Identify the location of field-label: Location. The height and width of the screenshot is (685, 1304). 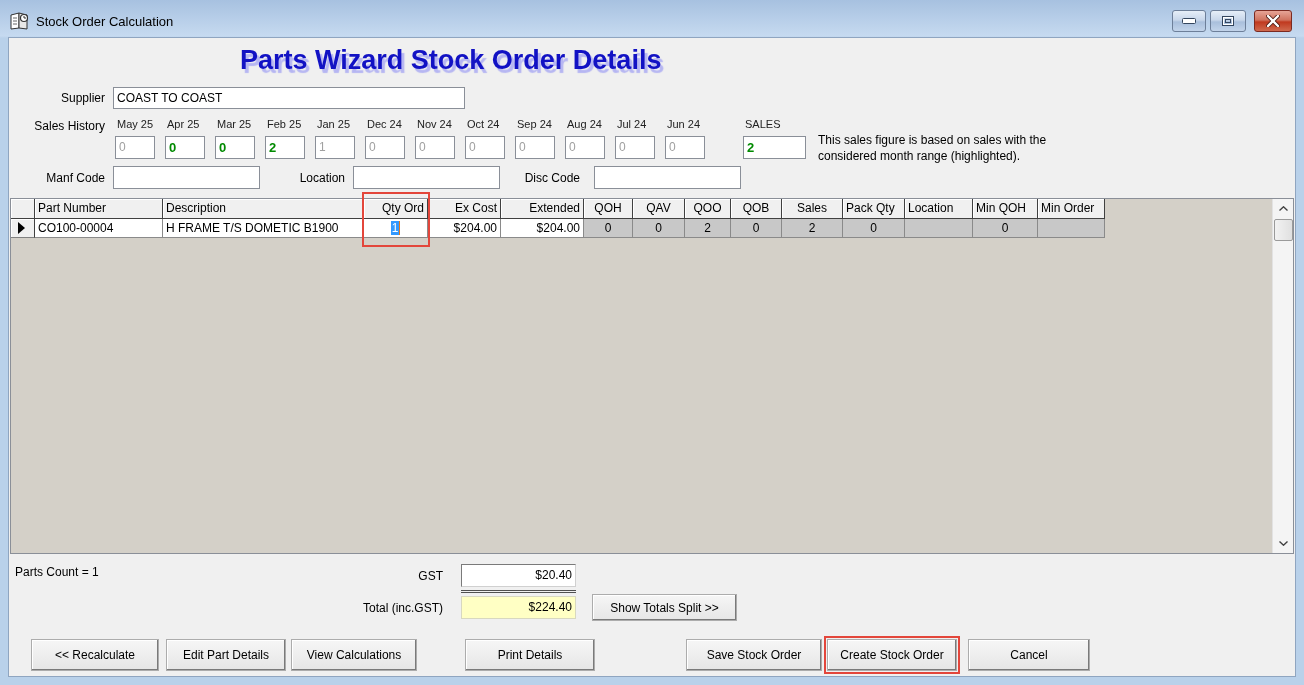
(321, 177).